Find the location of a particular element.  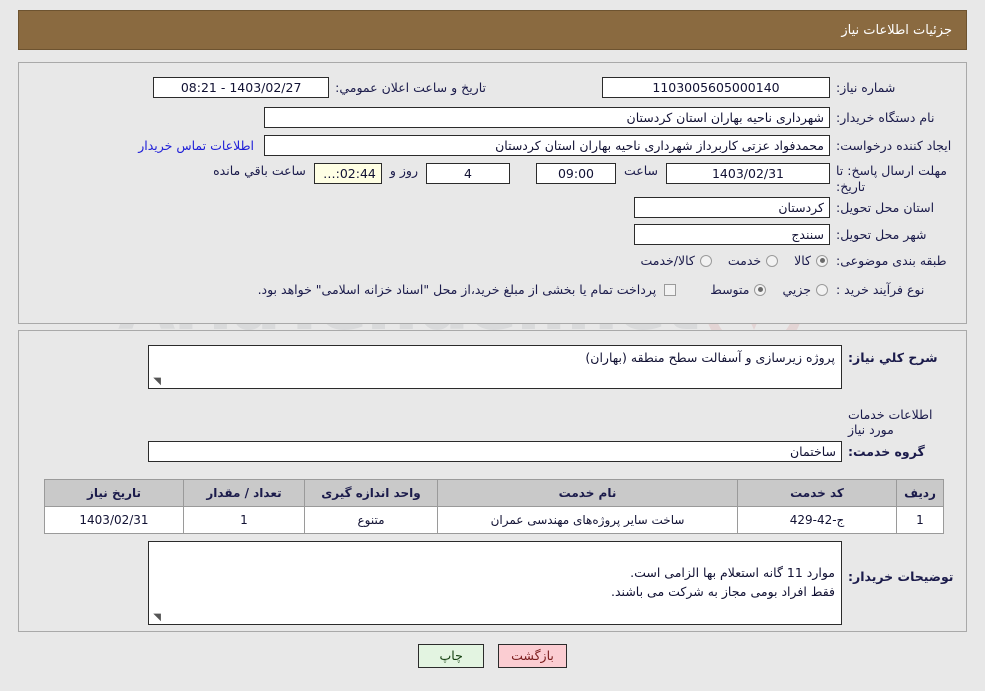

delivery-city-field: سنندج is located at coordinates (732, 234).